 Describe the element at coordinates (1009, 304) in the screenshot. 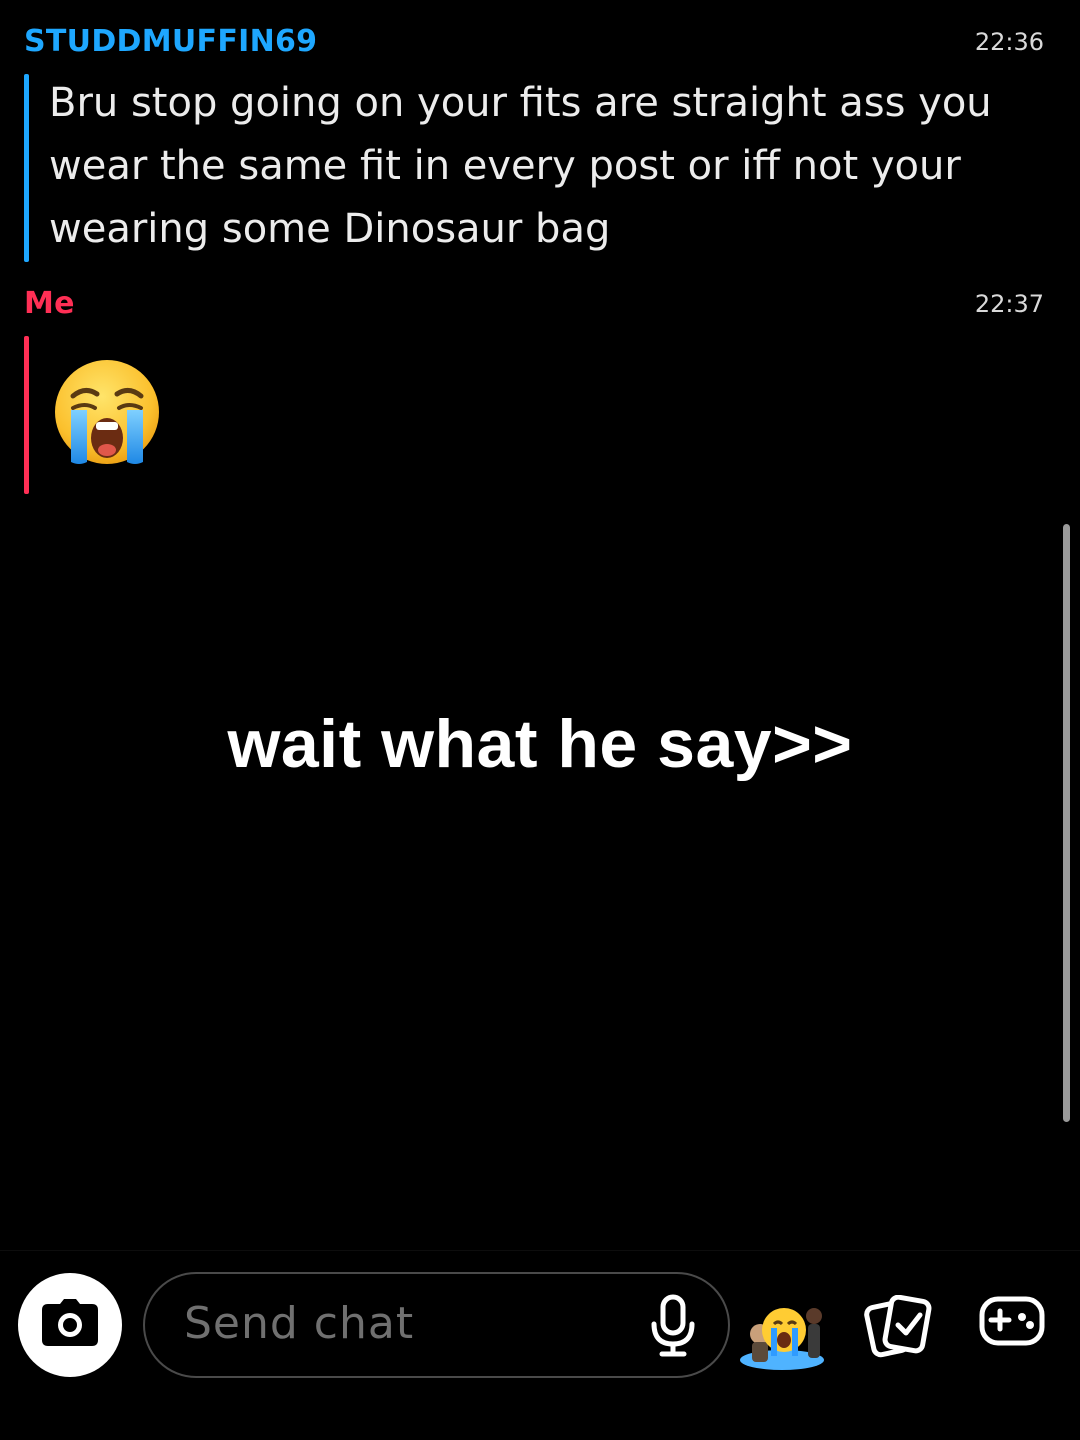

I see `message-time: 22:37` at that location.